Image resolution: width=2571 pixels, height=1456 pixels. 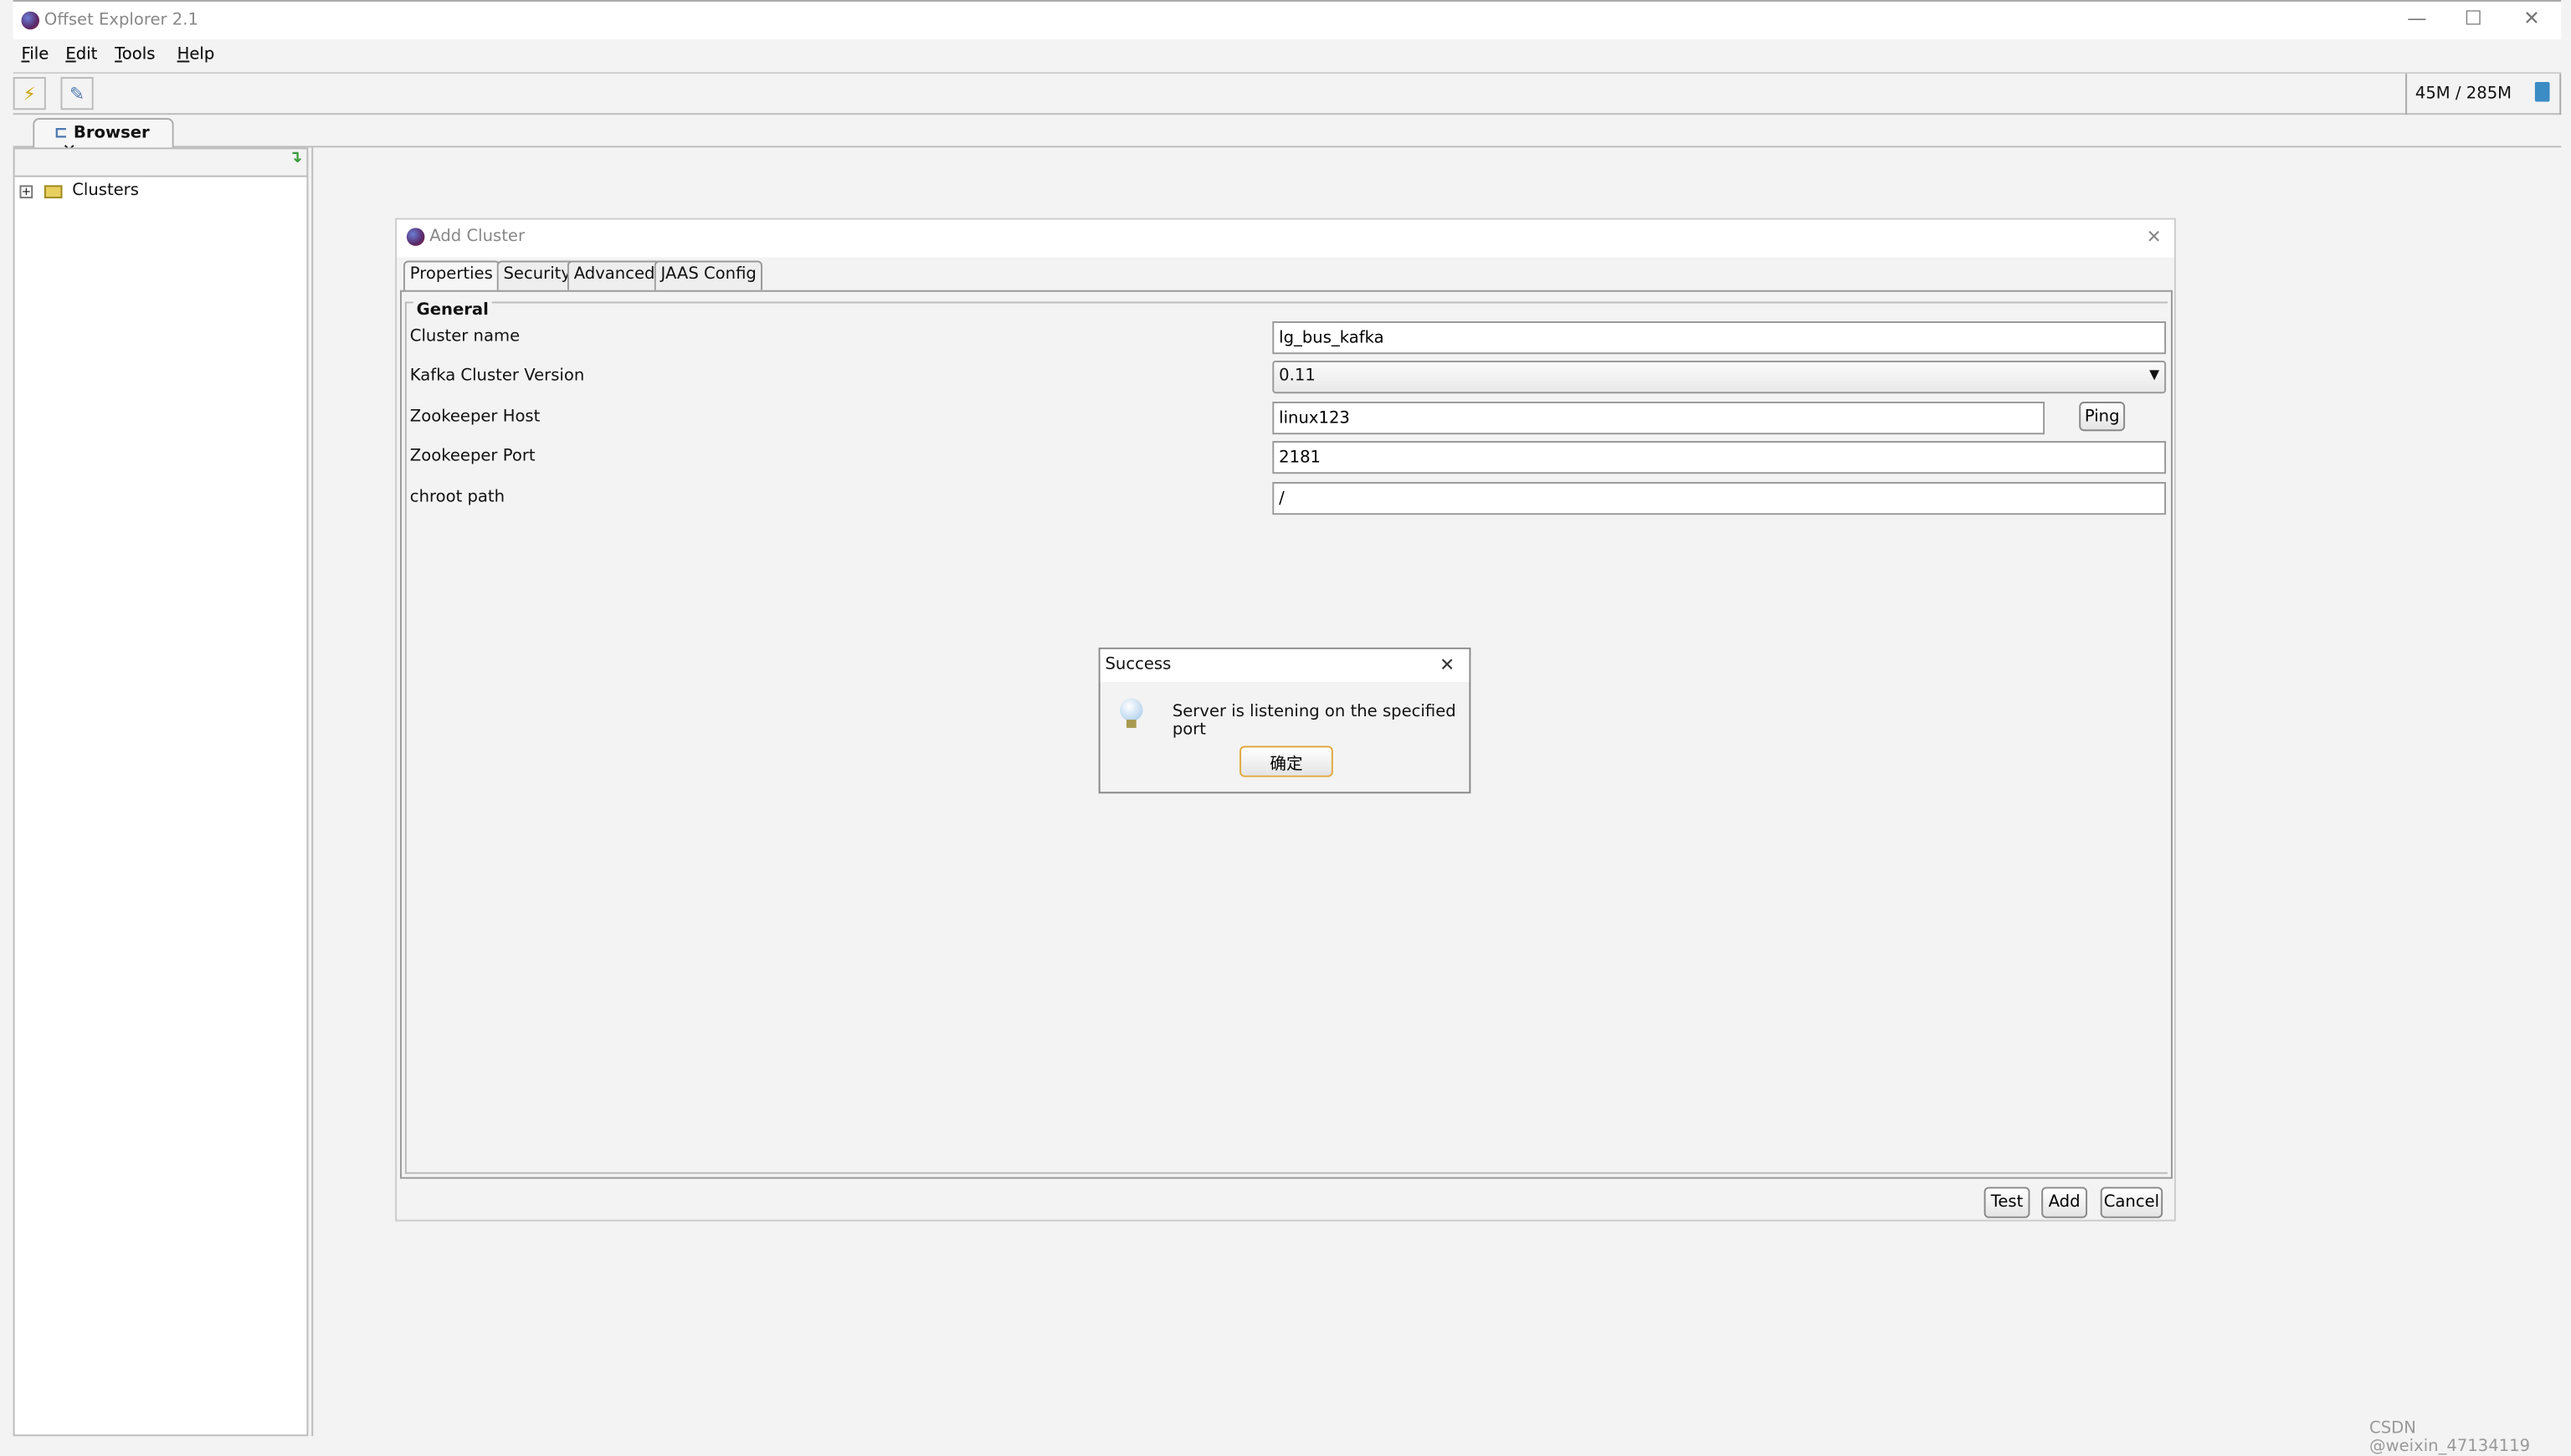 I want to click on ping-button: Ping, so click(x=2102, y=416).